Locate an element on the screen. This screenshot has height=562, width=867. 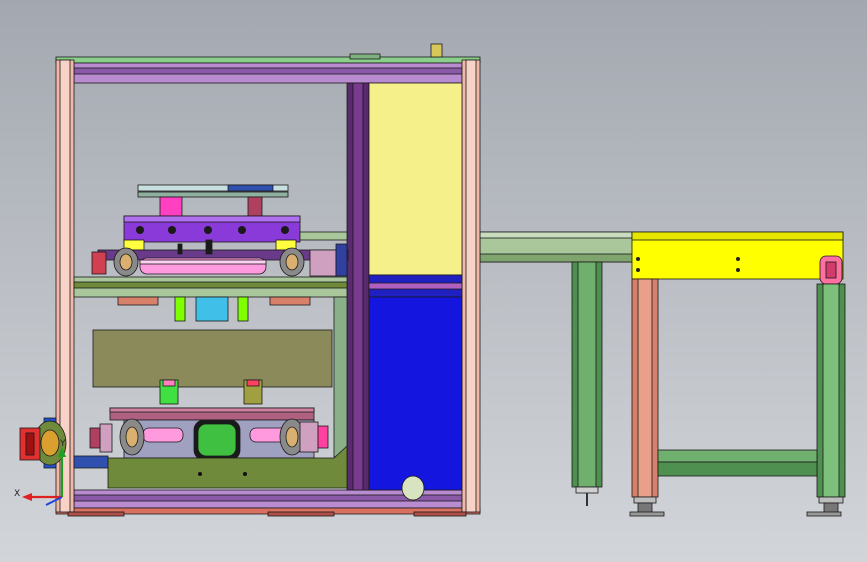
triad-x-label: X is located at coordinates (17, 494).